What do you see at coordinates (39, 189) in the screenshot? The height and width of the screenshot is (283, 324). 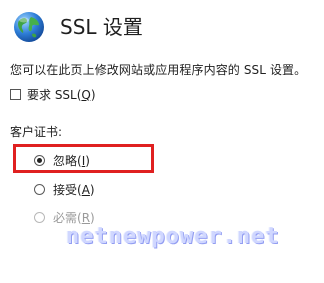 I see `radio-accept` at bounding box center [39, 189].